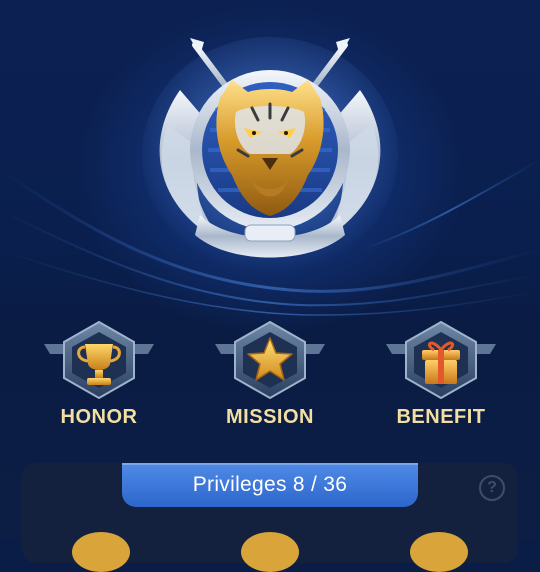 The width and height of the screenshot is (540, 572). Describe the element at coordinates (99, 360) in the screenshot. I see `trophy-icon` at that location.